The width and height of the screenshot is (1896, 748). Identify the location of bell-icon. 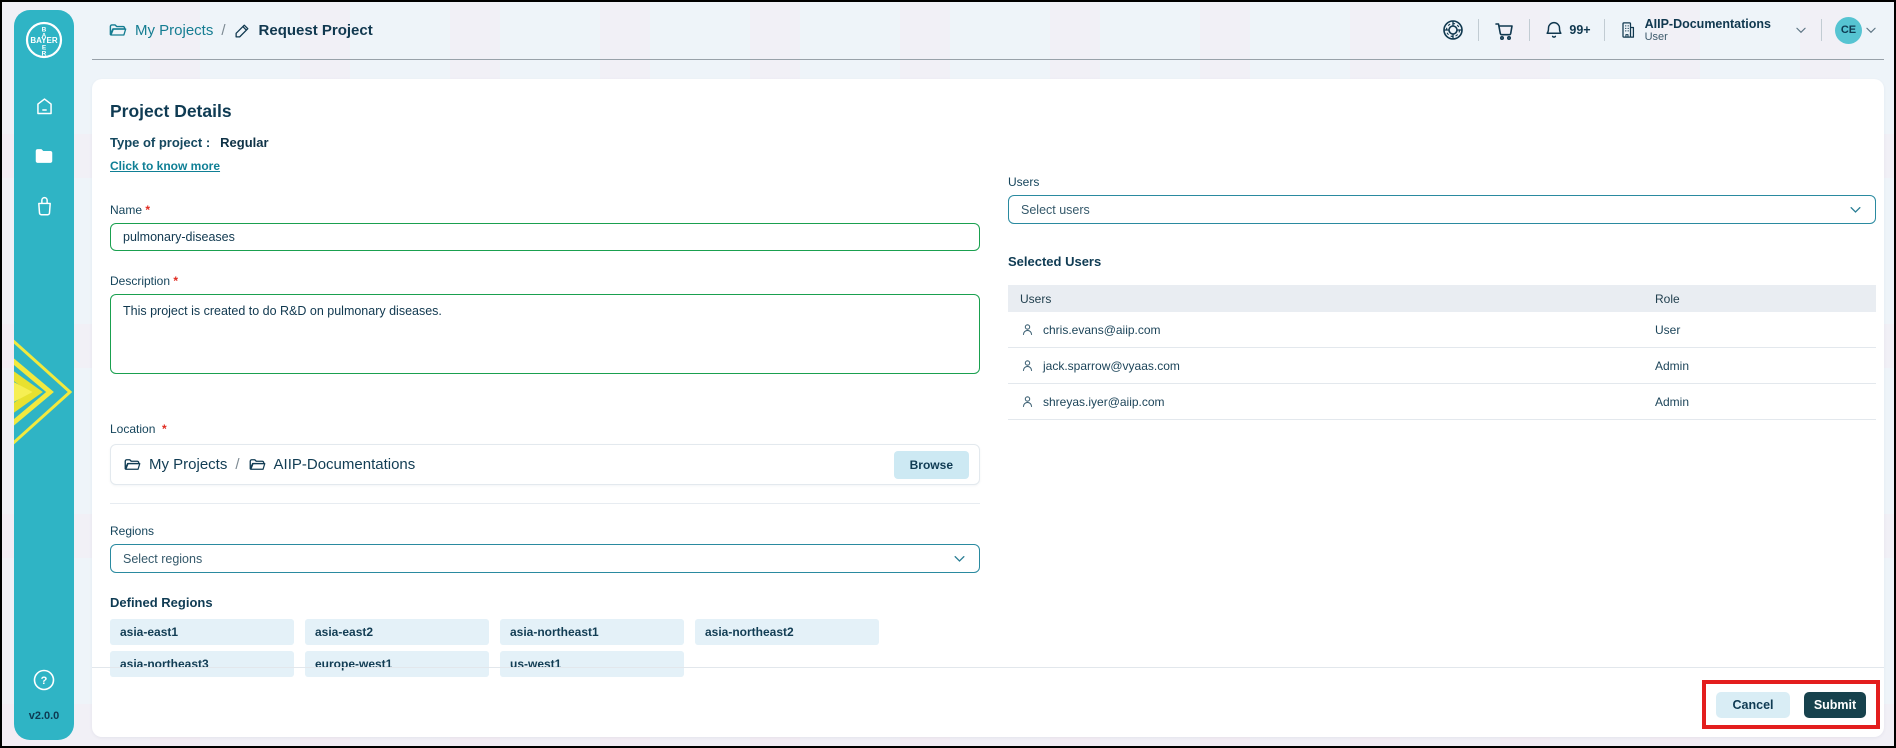
(1554, 30).